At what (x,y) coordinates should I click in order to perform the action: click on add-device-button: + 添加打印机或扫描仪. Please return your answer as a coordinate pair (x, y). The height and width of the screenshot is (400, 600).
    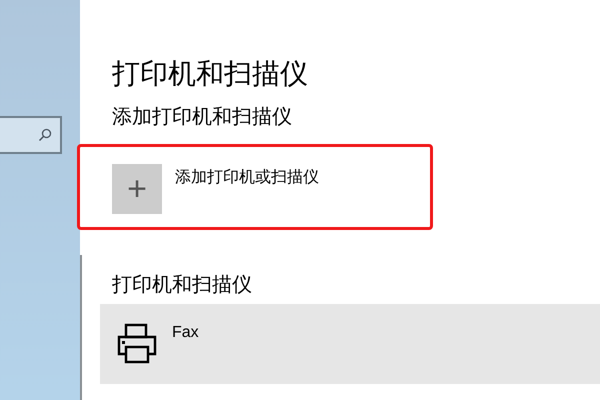
    Looking at the image, I should click on (215, 189).